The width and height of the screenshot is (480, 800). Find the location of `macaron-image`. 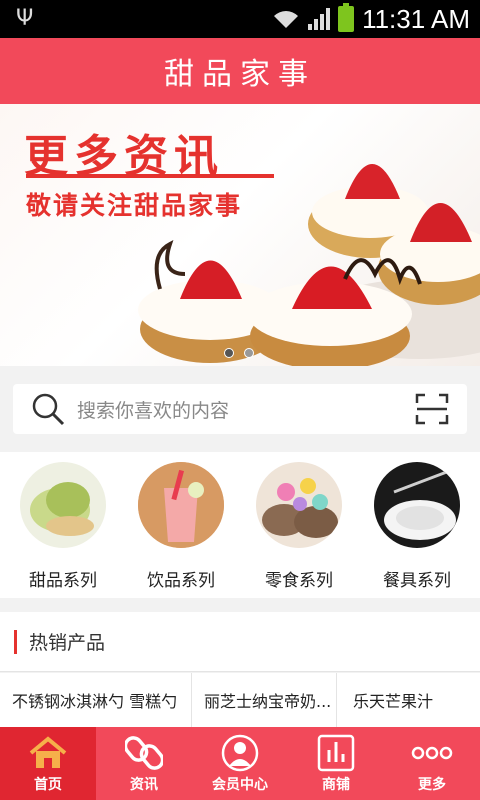

macaron-image is located at coordinates (63, 505).